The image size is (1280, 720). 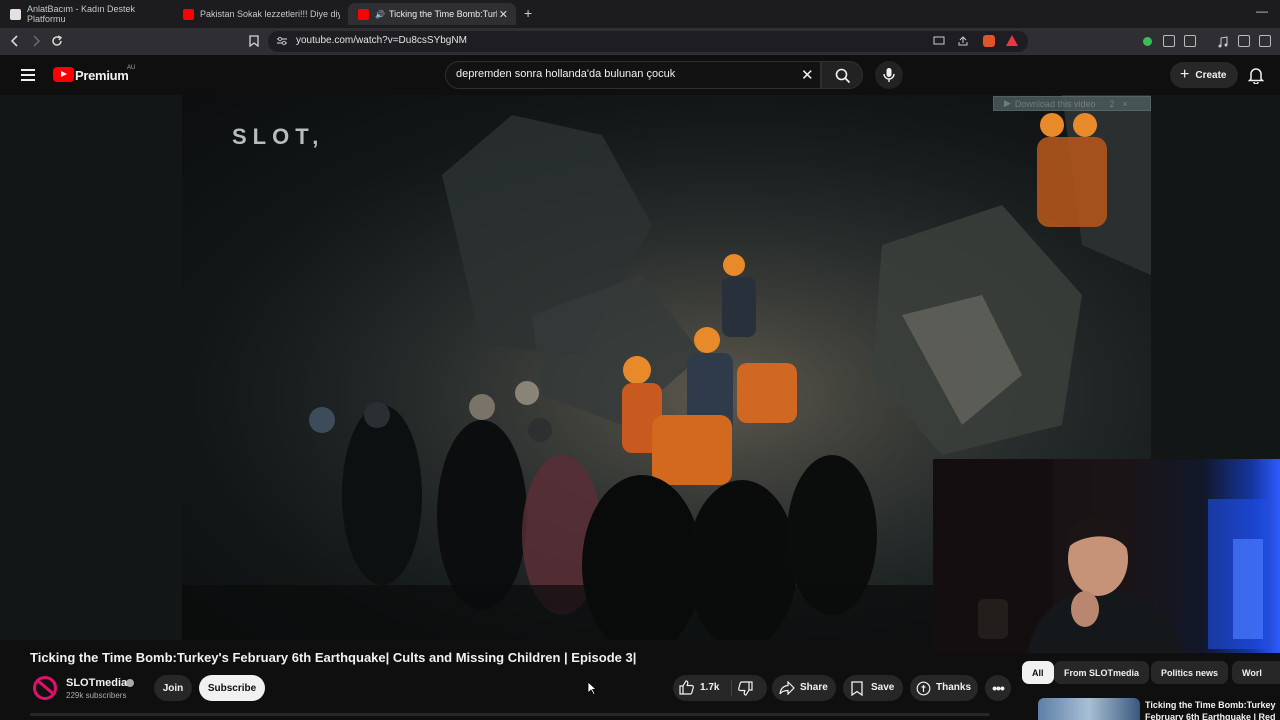 What do you see at coordinates (1223, 41) in the screenshot?
I see `music-note-icon` at bounding box center [1223, 41].